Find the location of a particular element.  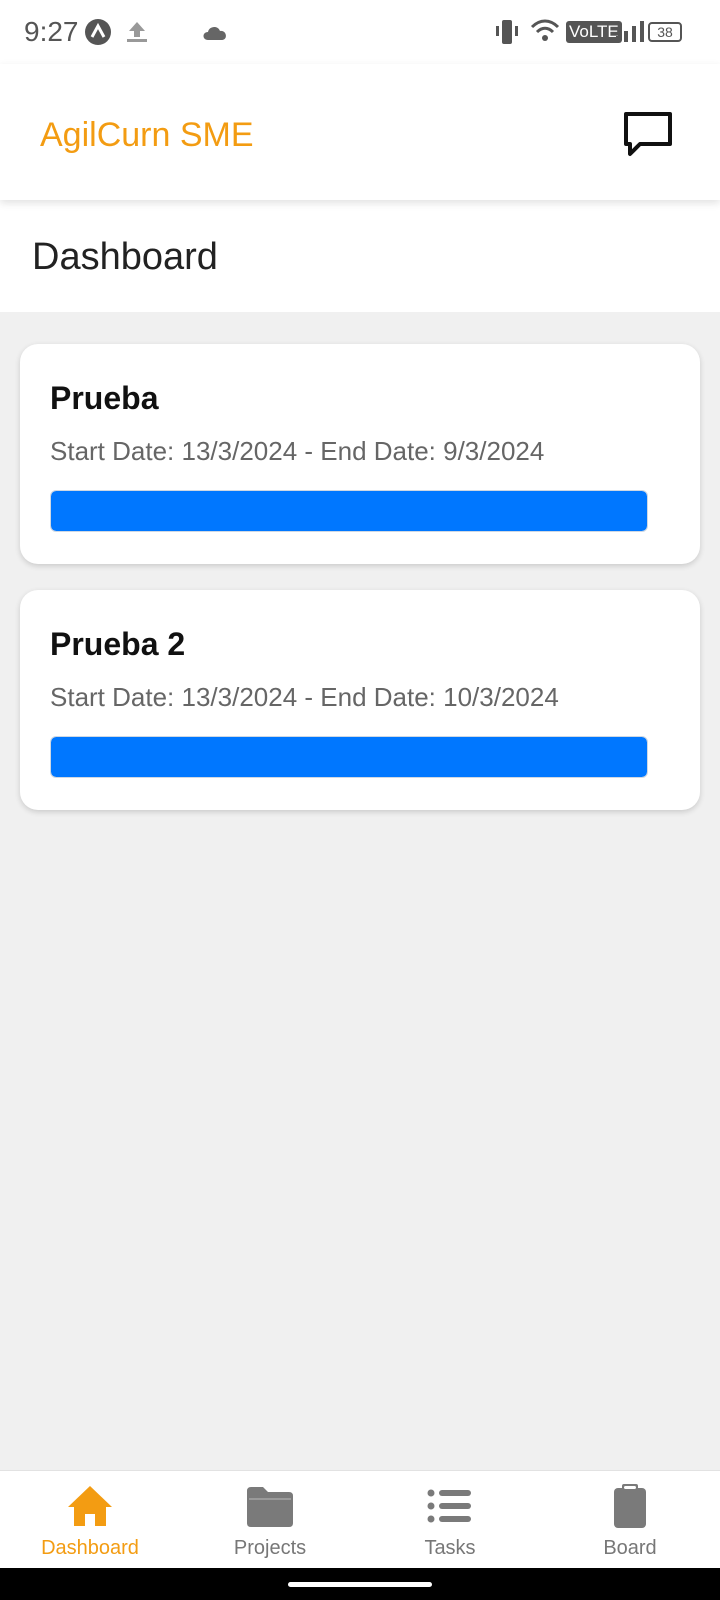

home-gesture-bar is located at coordinates (360, 1584).